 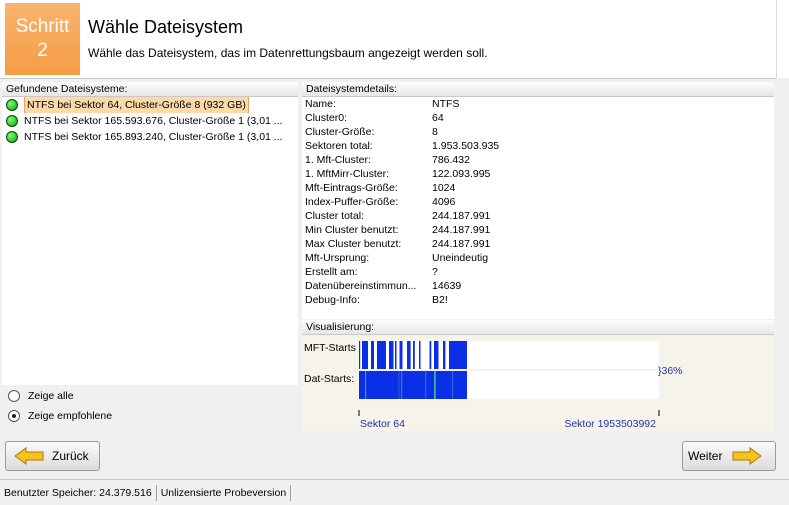 I want to click on license-status: Unlizensierte Probeversion, so click(x=224, y=492).